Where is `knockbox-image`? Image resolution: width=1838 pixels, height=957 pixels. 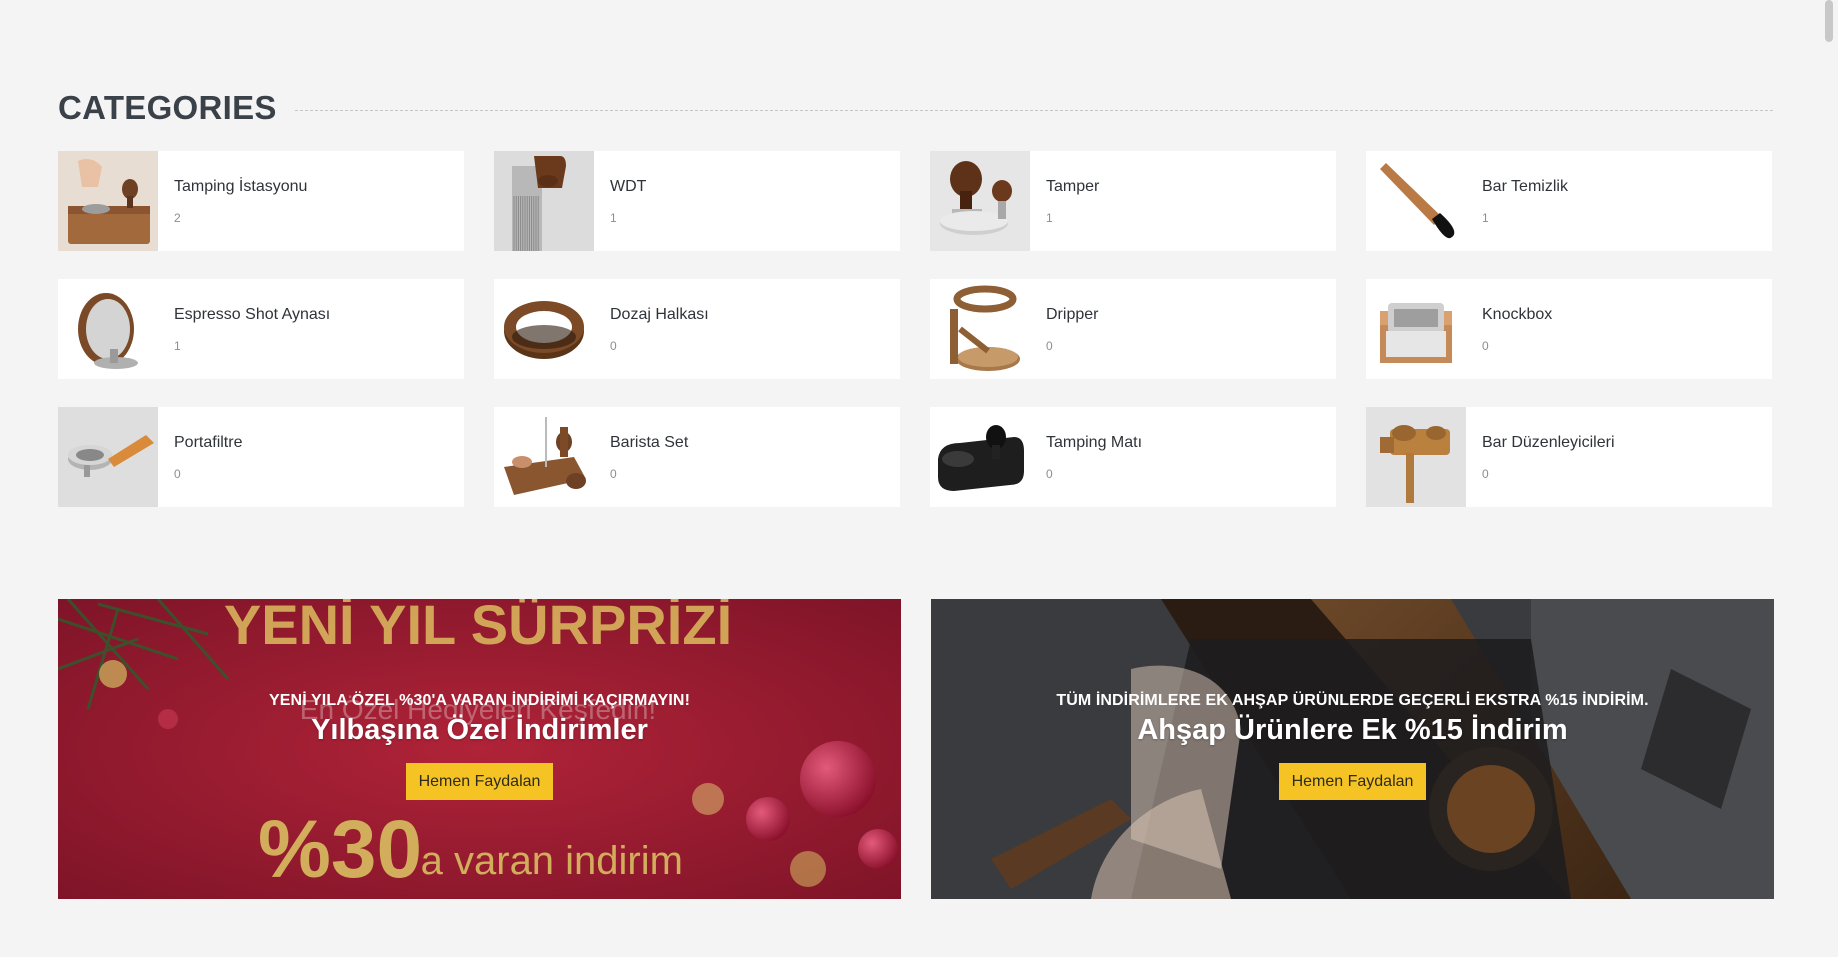
knockbox-image is located at coordinates (1416, 329).